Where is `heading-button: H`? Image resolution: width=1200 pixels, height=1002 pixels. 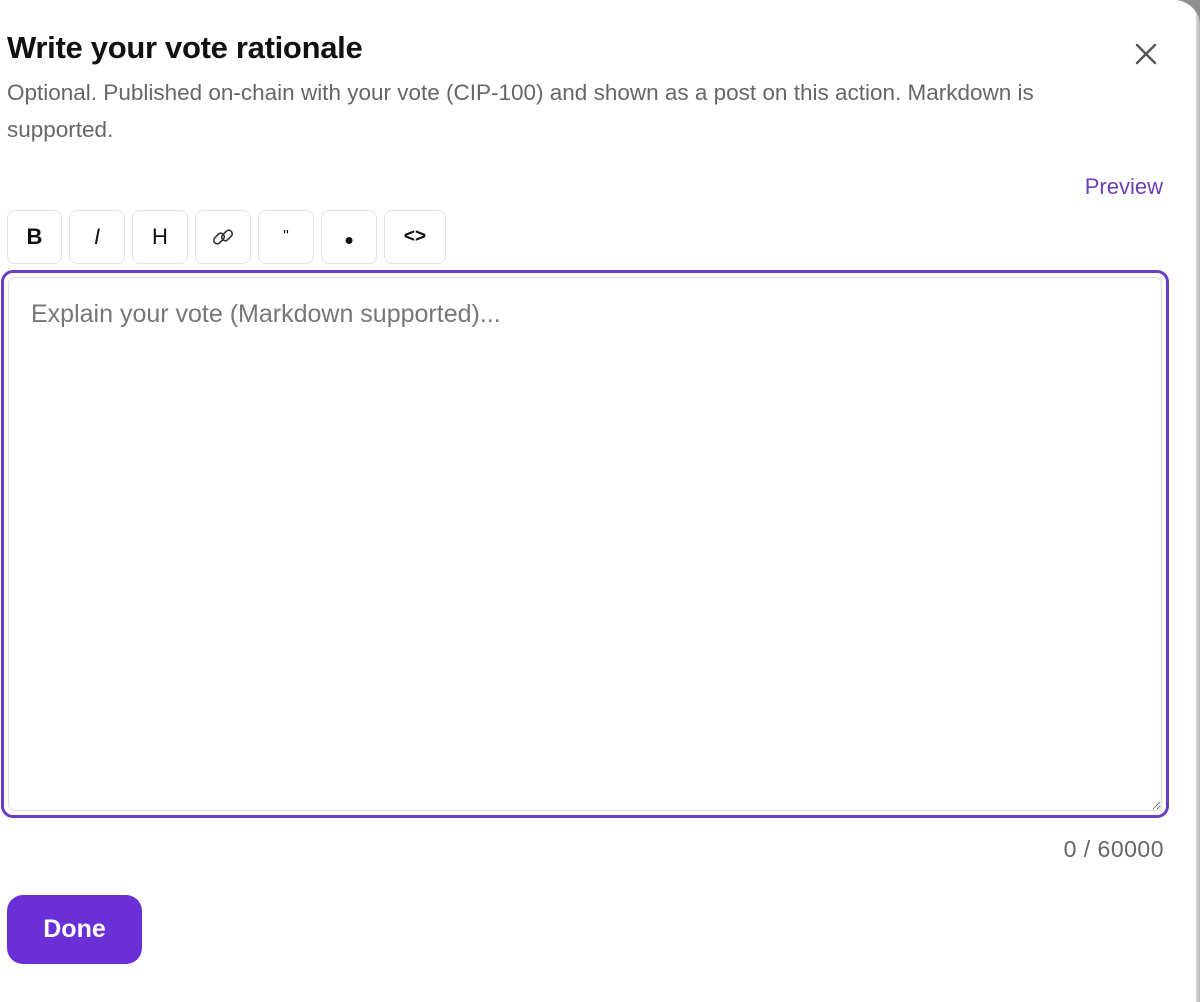 heading-button: H is located at coordinates (160, 237).